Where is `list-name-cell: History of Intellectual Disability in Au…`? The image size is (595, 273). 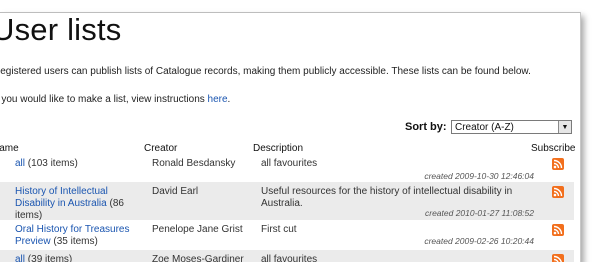
list-name-cell: History of Intellectual Disability in Au… is located at coordinates (82, 204).